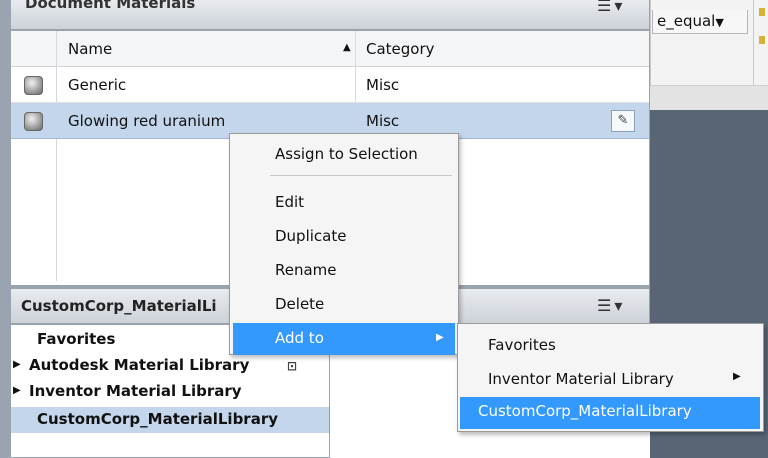  What do you see at coordinates (97, 85) in the screenshot?
I see `material-name: Generic` at bounding box center [97, 85].